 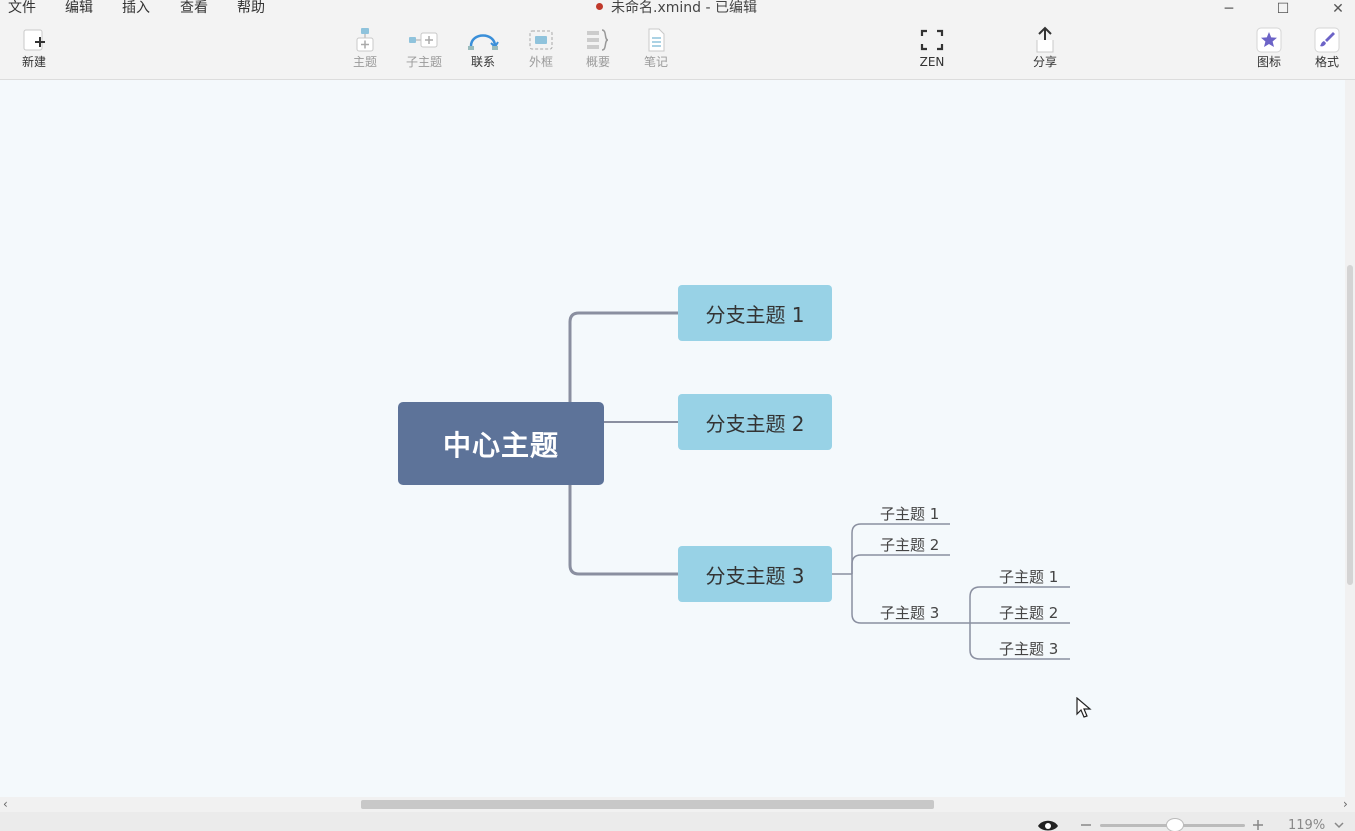 What do you see at coordinates (598, 40) in the screenshot?
I see `summary-icon` at bounding box center [598, 40].